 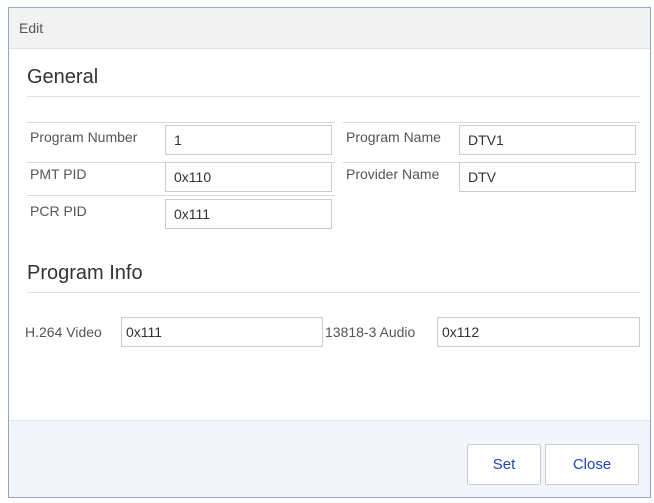 I want to click on pmt-pid-label: PMT PID, so click(x=58, y=174).